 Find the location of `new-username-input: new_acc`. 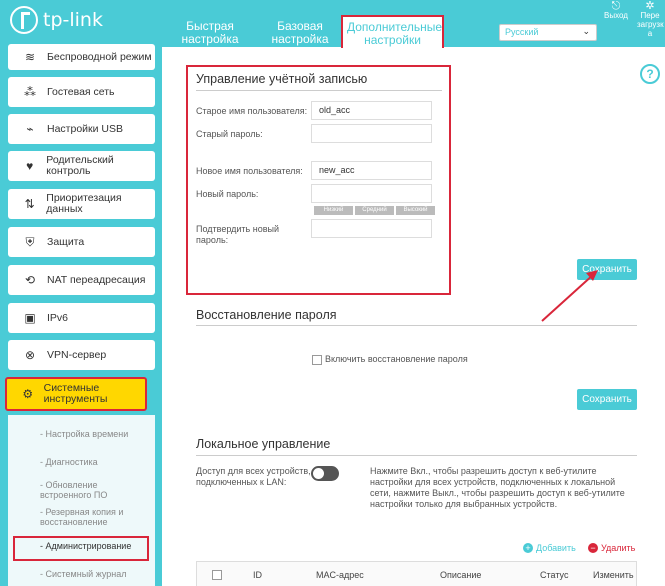

new-username-input: new_acc is located at coordinates (371, 170).